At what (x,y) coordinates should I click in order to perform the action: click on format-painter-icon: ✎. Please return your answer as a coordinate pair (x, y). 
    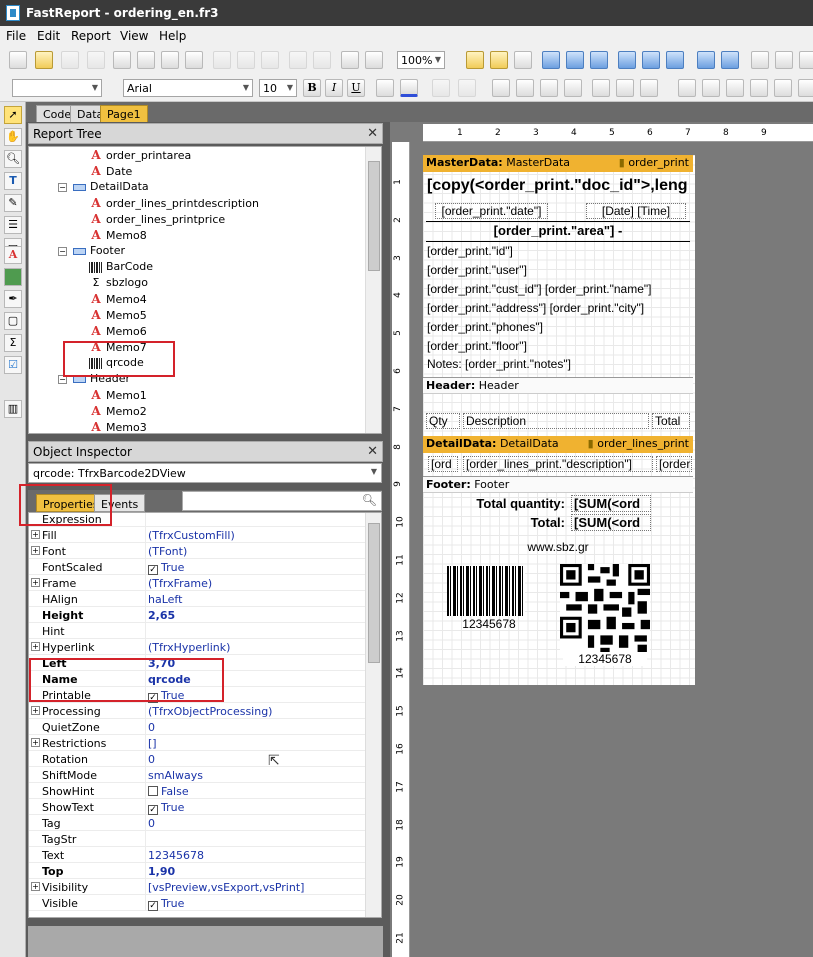
    Looking at the image, I should click on (13, 203).